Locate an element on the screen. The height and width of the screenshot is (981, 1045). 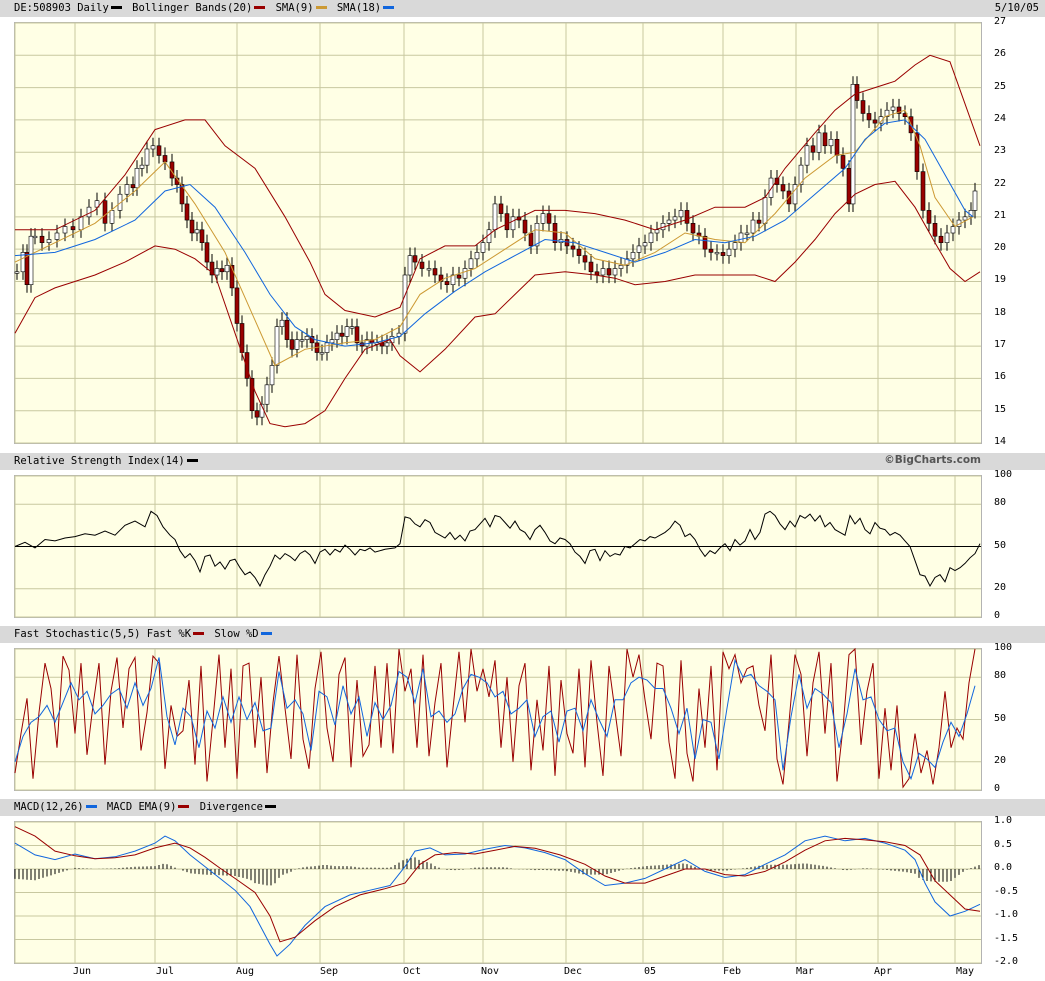
x-tick-label: Feb is located at coordinates (732, 971).